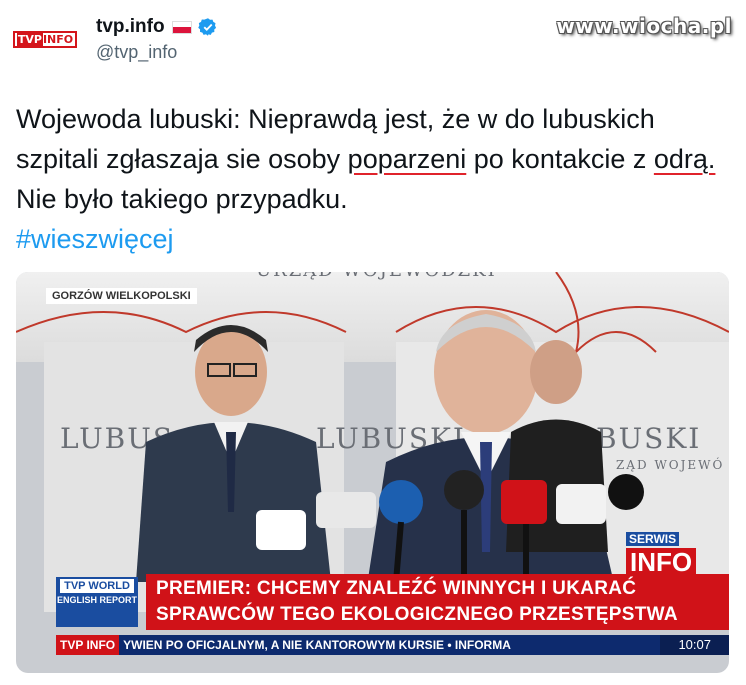 This screenshot has height=685, width=746. Describe the element at coordinates (644, 26) in the screenshot. I see `watermark: www.wiocha.pl` at that location.